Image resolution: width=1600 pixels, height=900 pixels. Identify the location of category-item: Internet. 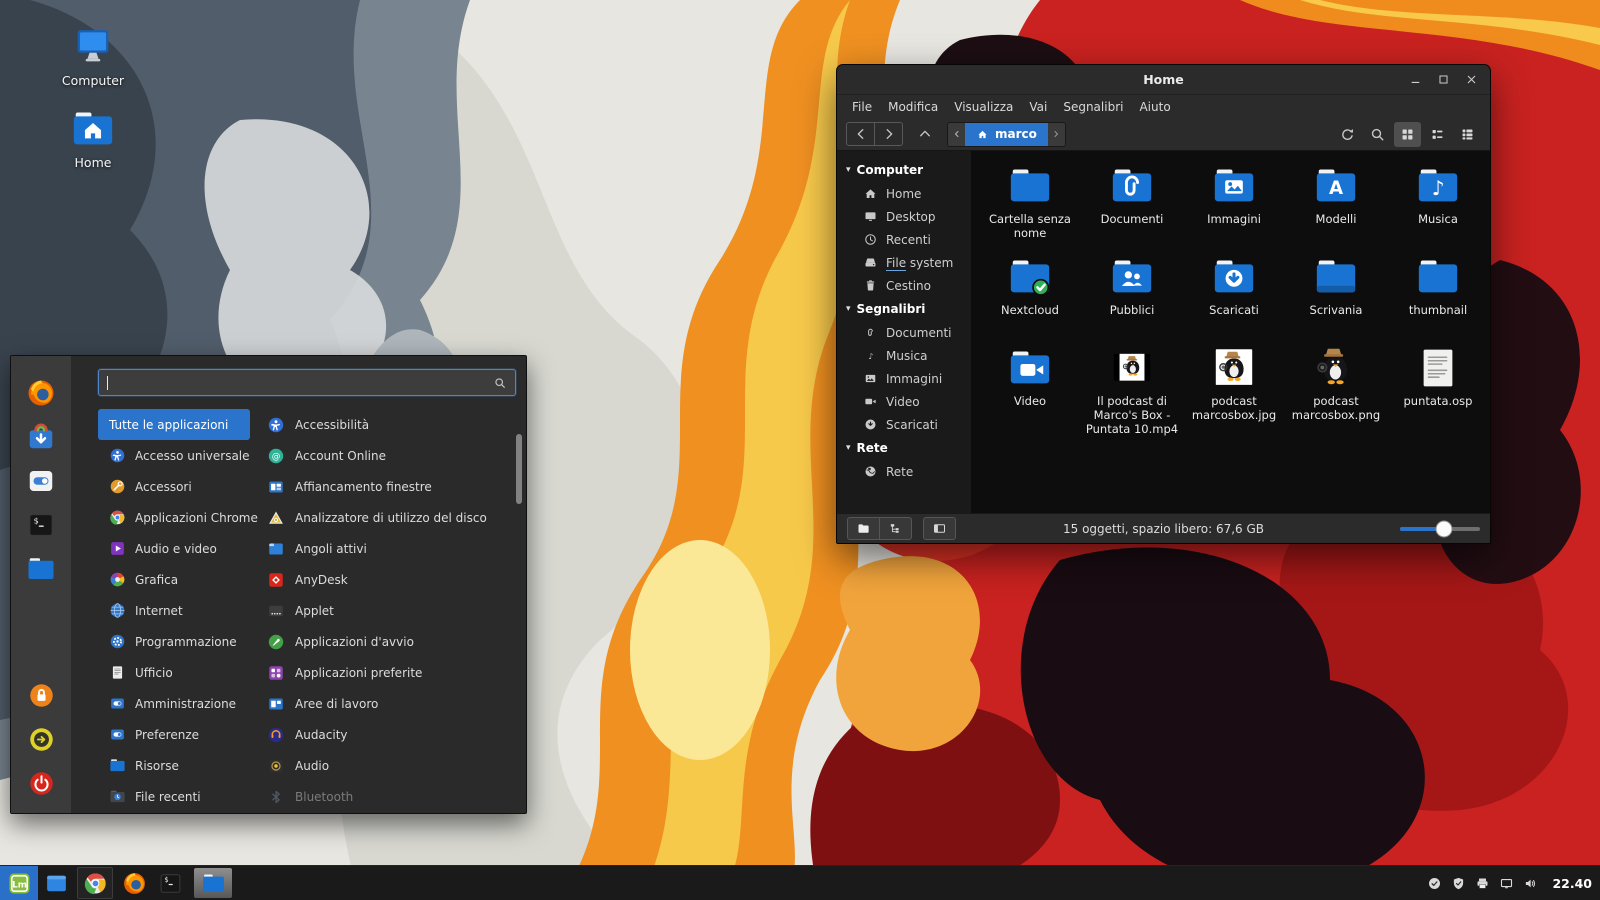
(174, 610).